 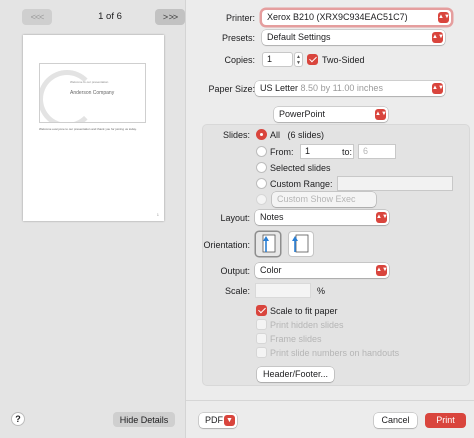 What do you see at coordinates (331, 114) in the screenshot?
I see `app-settings-popup: PowerPoint ▲▼` at bounding box center [331, 114].